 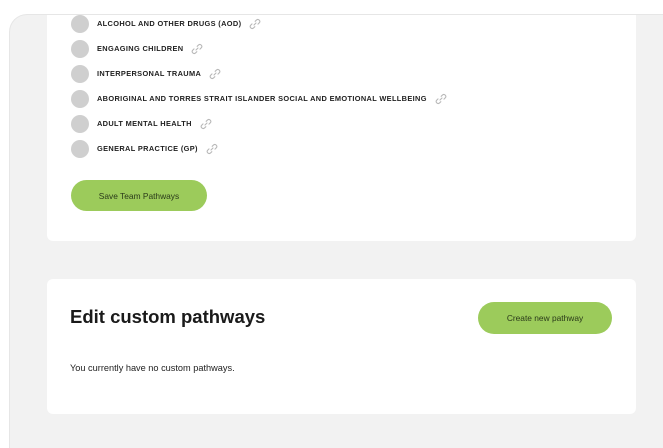 What do you see at coordinates (259, 123) in the screenshot?
I see `pathway-item-adult-mental-health: ADULT MENTAL HEALTH` at bounding box center [259, 123].